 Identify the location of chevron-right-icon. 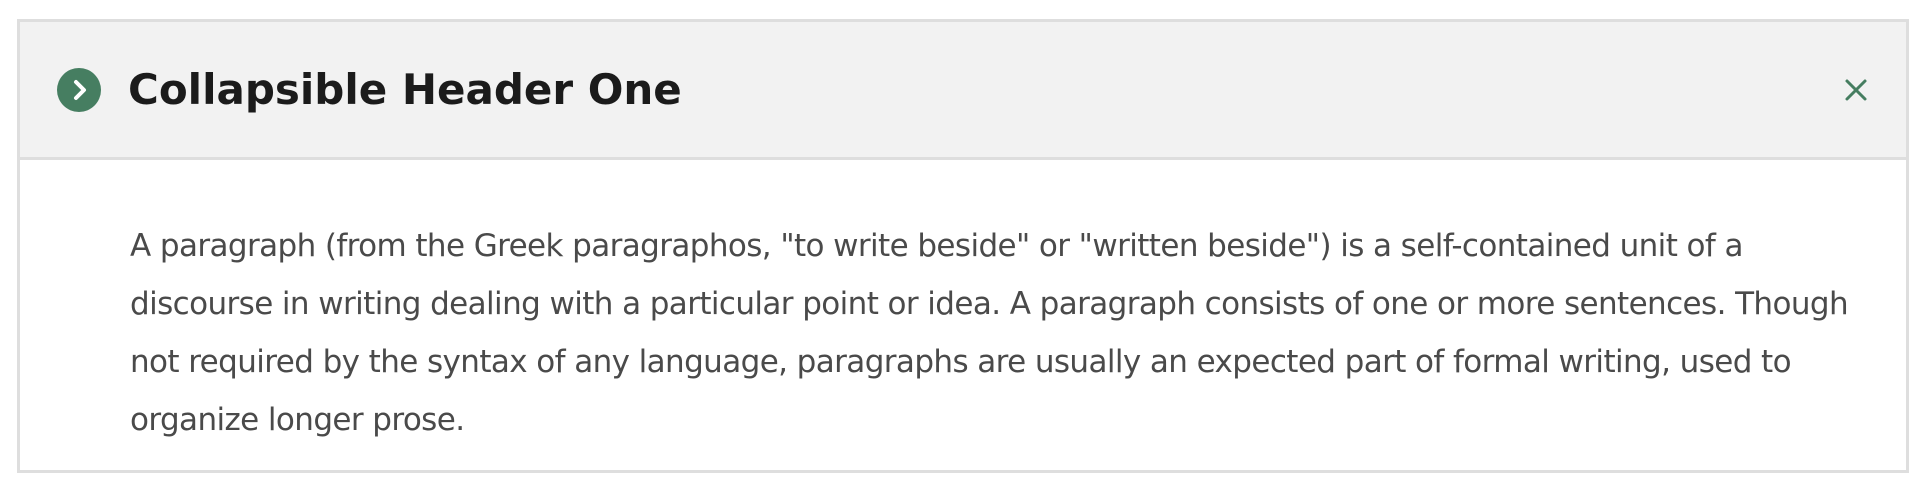
(80, 90).